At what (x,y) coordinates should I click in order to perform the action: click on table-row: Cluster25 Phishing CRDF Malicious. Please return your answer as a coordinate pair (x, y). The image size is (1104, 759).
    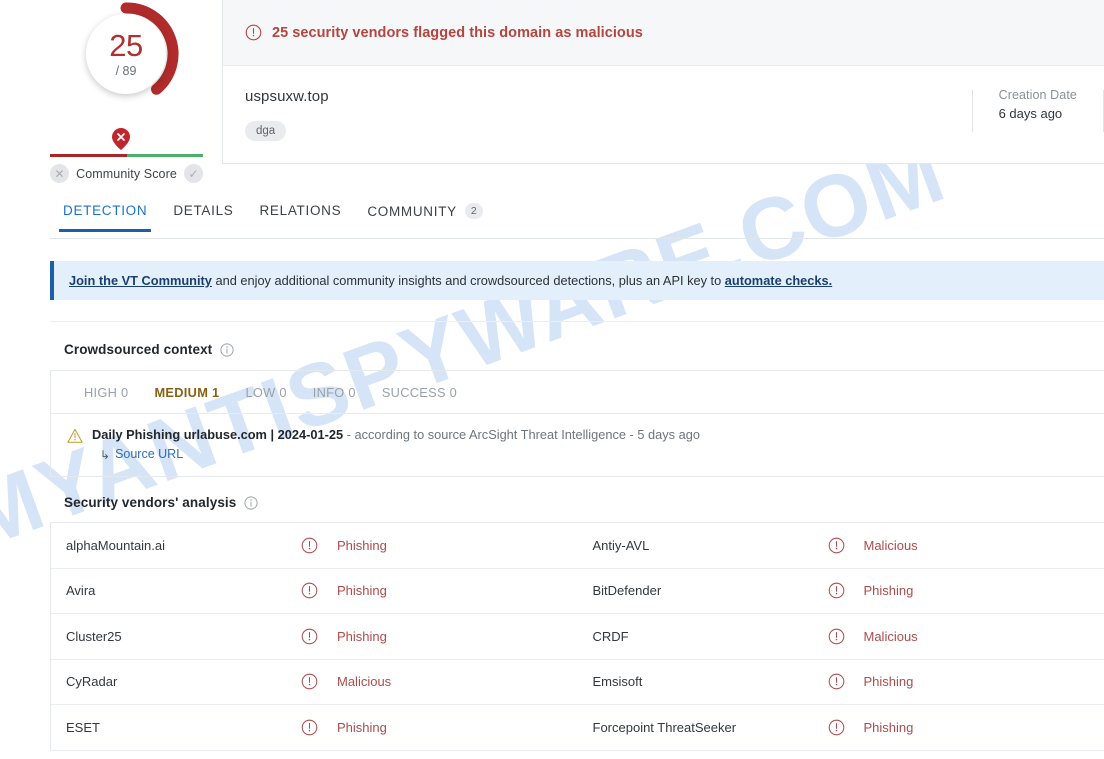
    Looking at the image, I should click on (577, 637).